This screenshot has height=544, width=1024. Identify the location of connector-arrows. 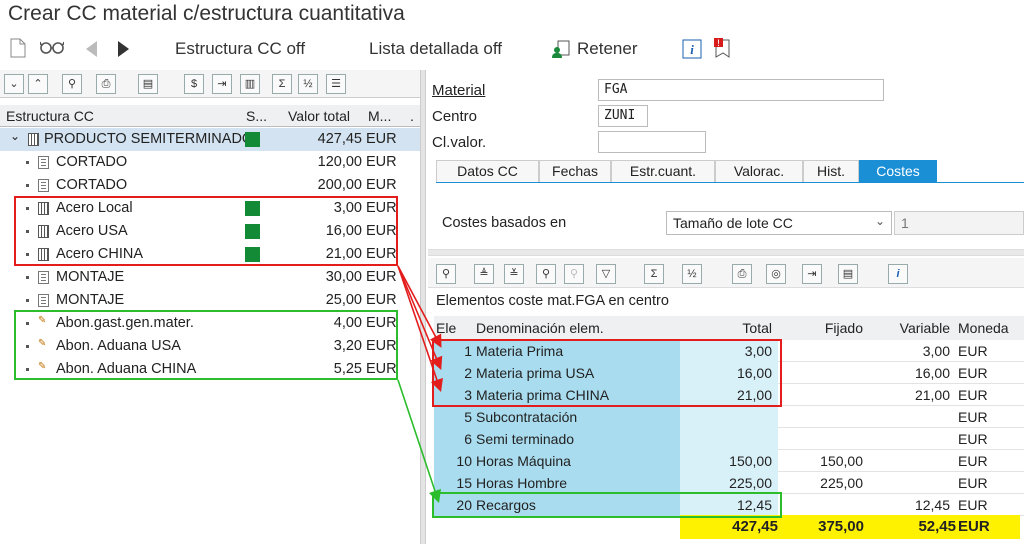
(420, 384).